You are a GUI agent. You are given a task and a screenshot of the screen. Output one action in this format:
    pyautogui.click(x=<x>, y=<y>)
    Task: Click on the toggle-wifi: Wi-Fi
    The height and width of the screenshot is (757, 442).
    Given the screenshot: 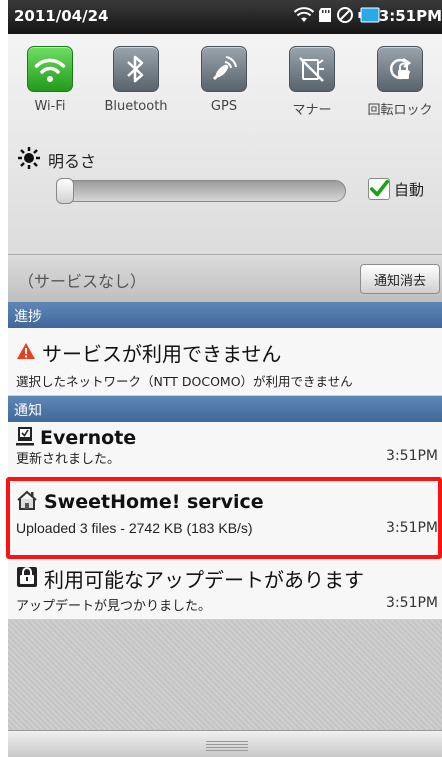 What is the action you would take?
    pyautogui.click(x=50, y=86)
    